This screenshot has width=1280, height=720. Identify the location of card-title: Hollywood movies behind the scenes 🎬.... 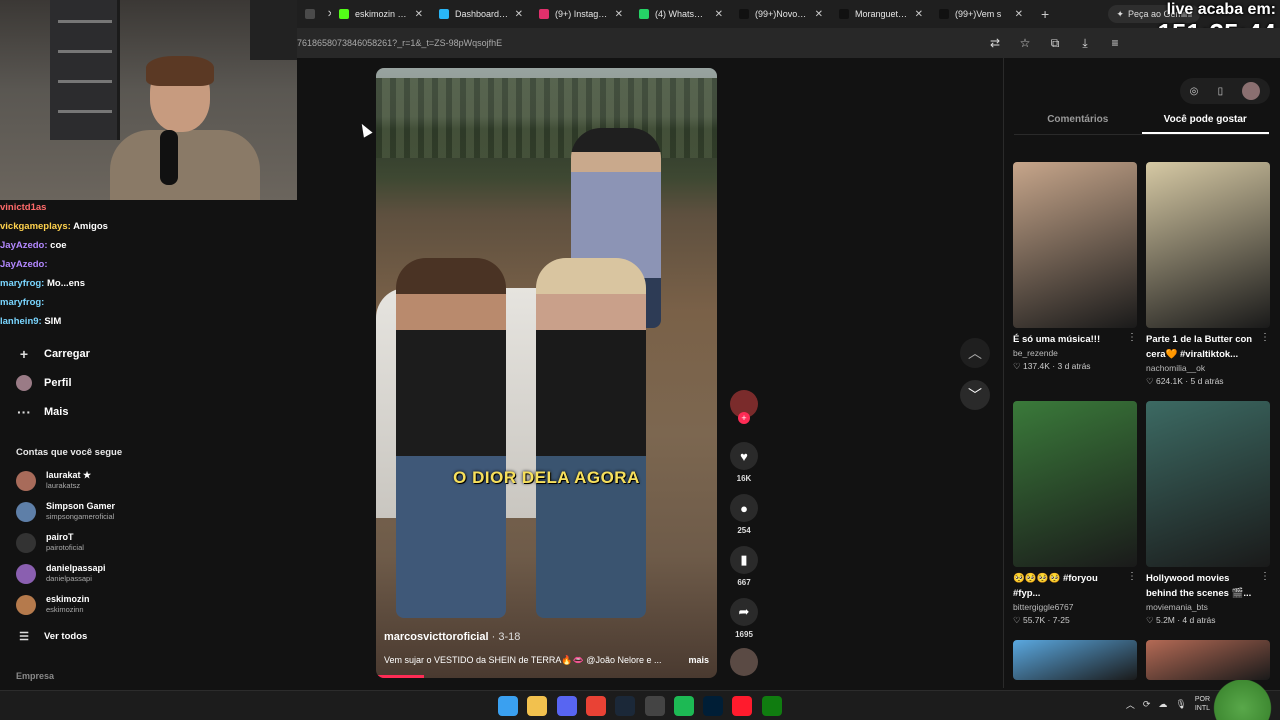
(1208, 586).